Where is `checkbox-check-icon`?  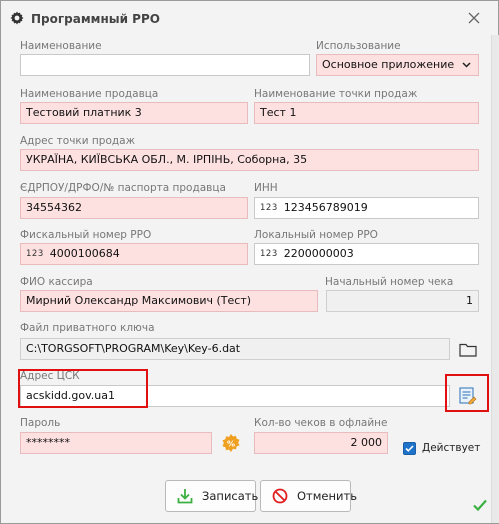 checkbox-check-icon is located at coordinates (409, 448).